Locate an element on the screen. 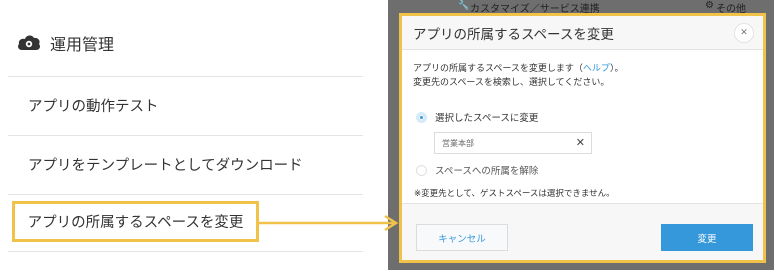 The height and width of the screenshot is (270, 774). menu-item-label: アプリの所属するスペースを変更 is located at coordinates (135, 223).